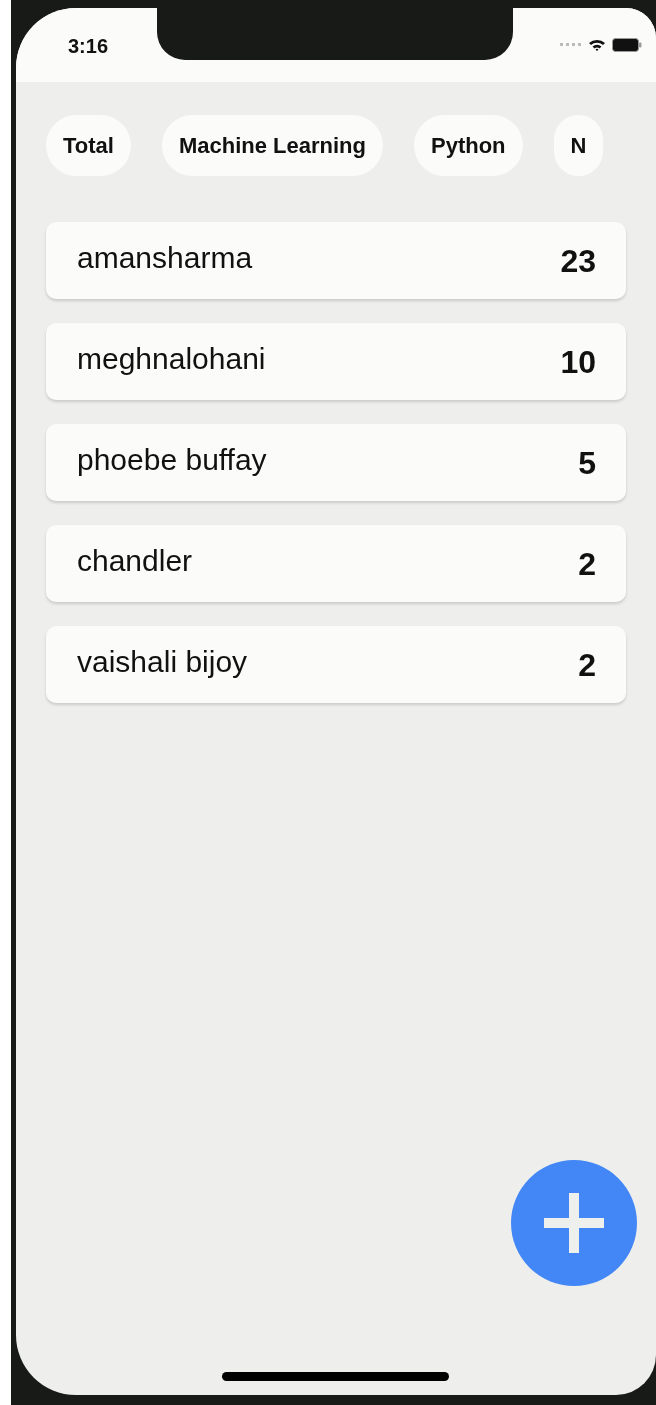 This screenshot has height=1405, width=656. What do you see at coordinates (336, 664) in the screenshot?
I see `leaderboard-row: vaishali bijoy 2` at bounding box center [336, 664].